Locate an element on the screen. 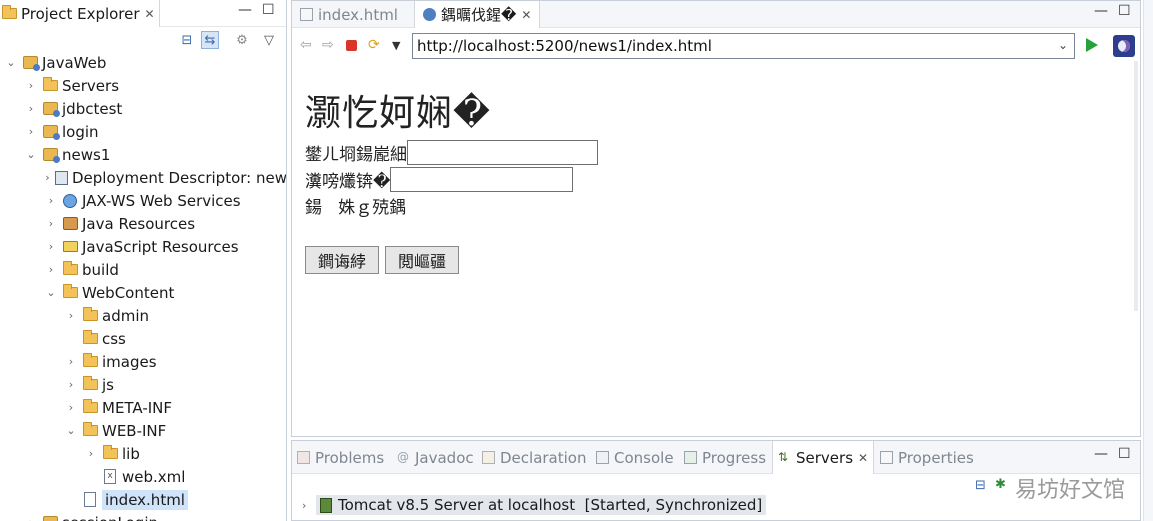 This screenshot has width=1153, height=521. view-menu-icon: ▽ is located at coordinates (269, 40).